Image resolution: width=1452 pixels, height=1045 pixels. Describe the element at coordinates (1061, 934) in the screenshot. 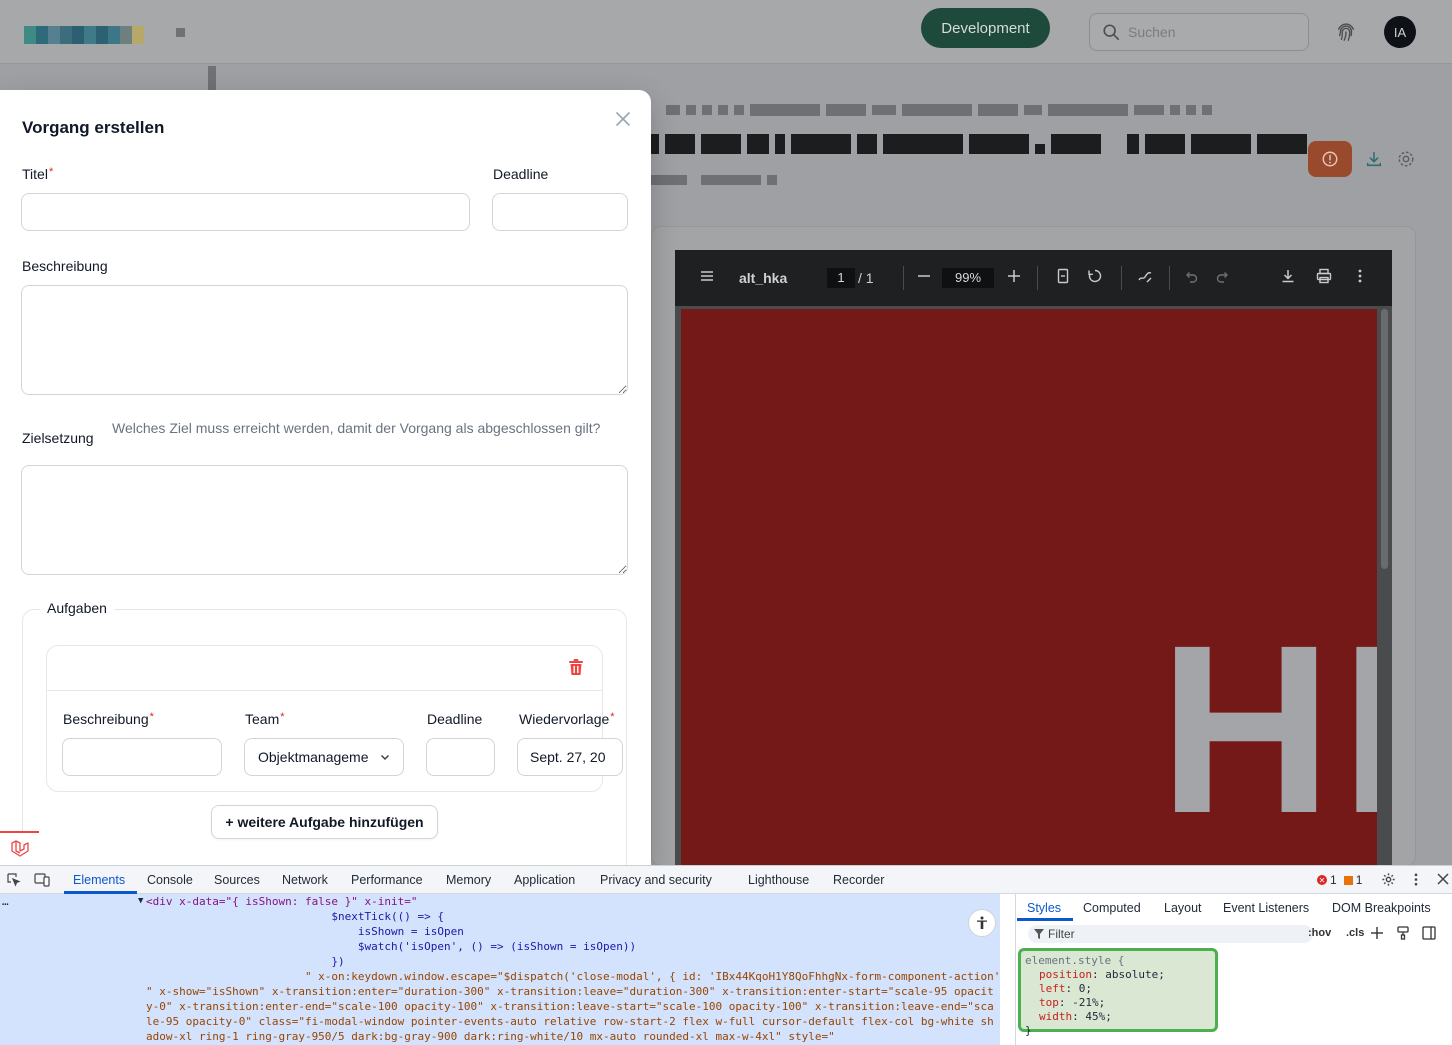

I see `filter-placeholder: Filter` at that location.